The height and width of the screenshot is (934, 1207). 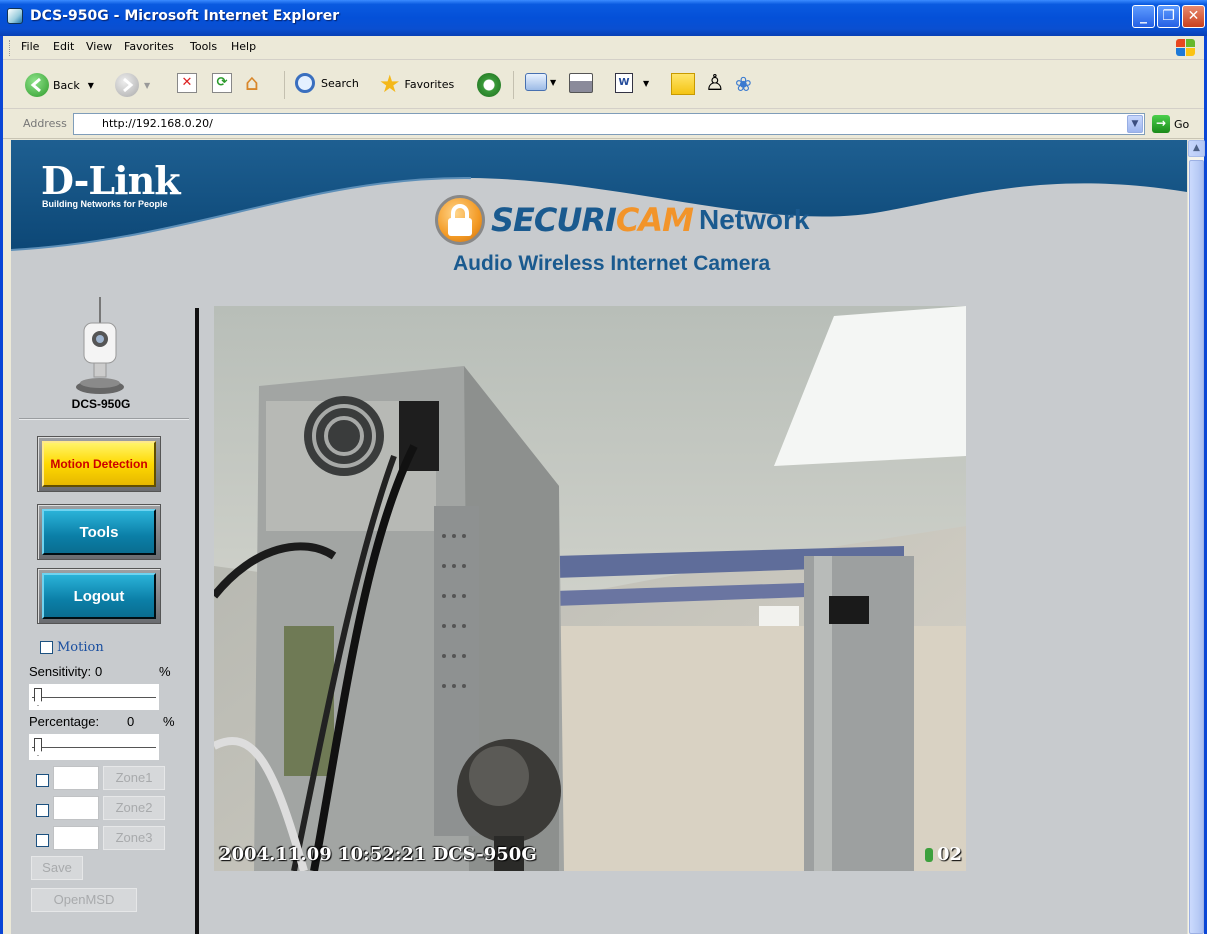 I want to click on printer-icon, so click(x=581, y=83).